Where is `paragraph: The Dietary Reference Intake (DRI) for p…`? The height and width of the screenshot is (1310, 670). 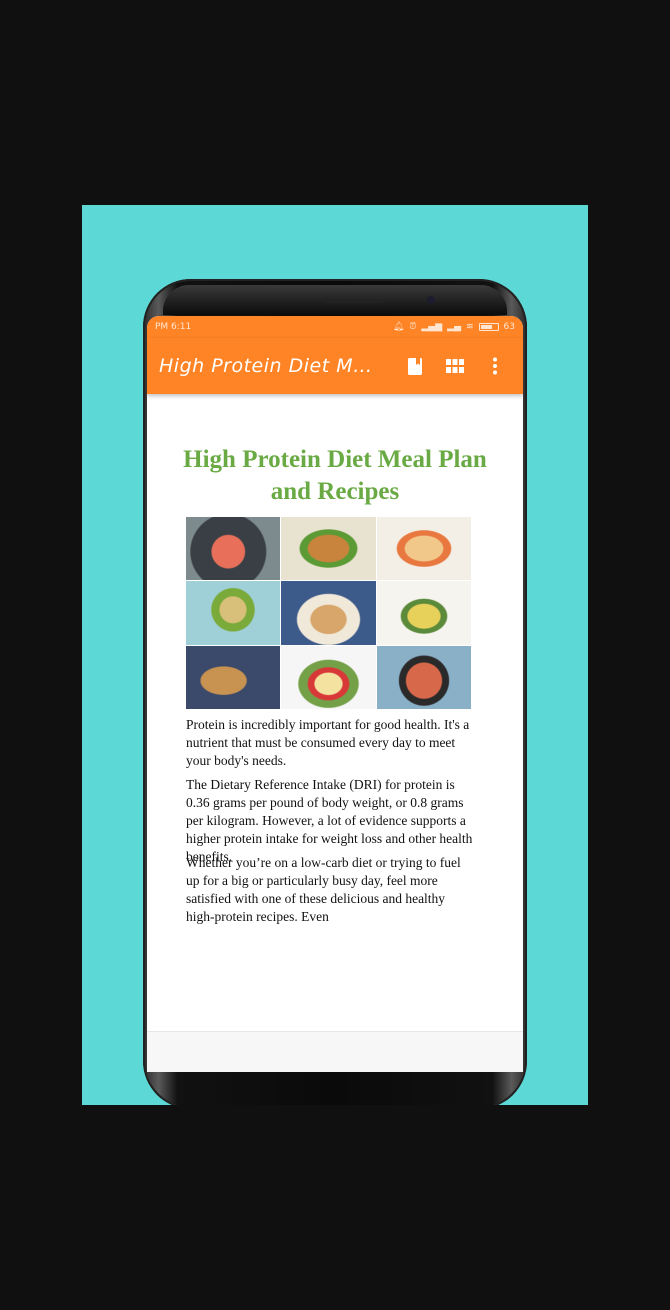 paragraph: The Dietary Reference Intake (DRI) for p… is located at coordinates (329, 820).